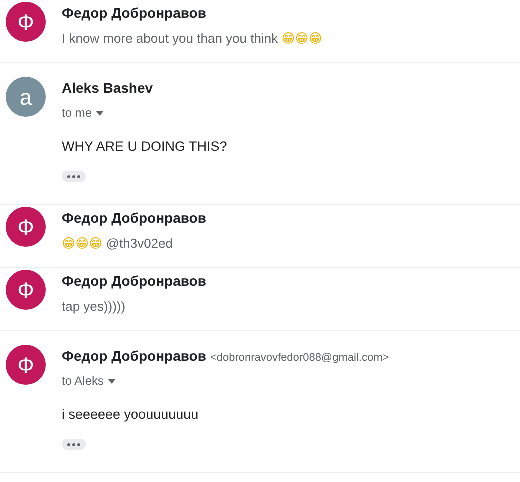  I want to click on message-snippet: tap yes))))), so click(94, 307).